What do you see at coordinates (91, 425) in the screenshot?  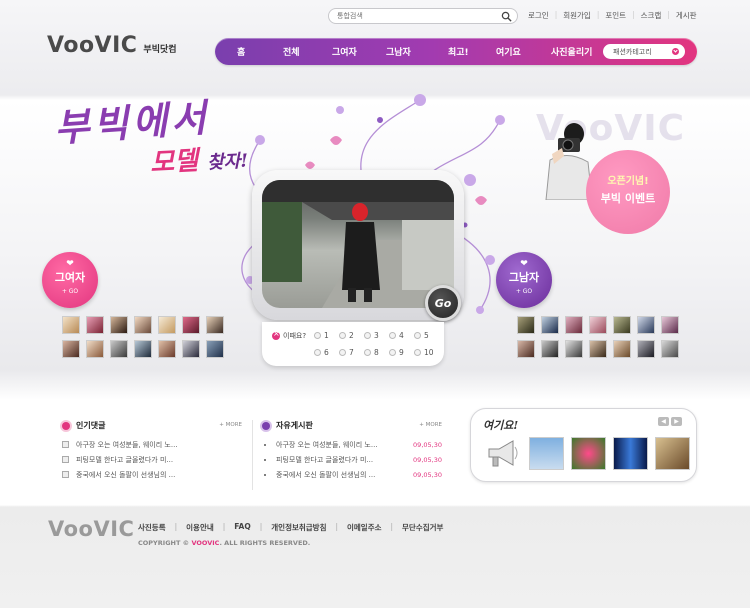 I see `board-title: 인기댓글` at bounding box center [91, 425].